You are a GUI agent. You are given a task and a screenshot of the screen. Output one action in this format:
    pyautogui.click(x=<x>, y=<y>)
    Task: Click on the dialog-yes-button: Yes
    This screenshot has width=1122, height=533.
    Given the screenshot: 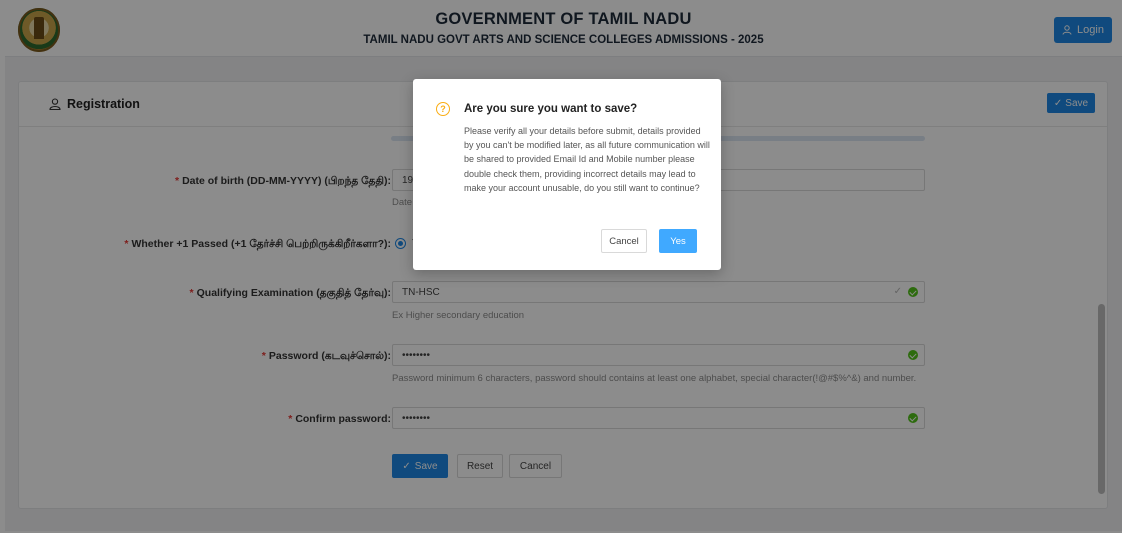 What is the action you would take?
    pyautogui.click(x=678, y=241)
    